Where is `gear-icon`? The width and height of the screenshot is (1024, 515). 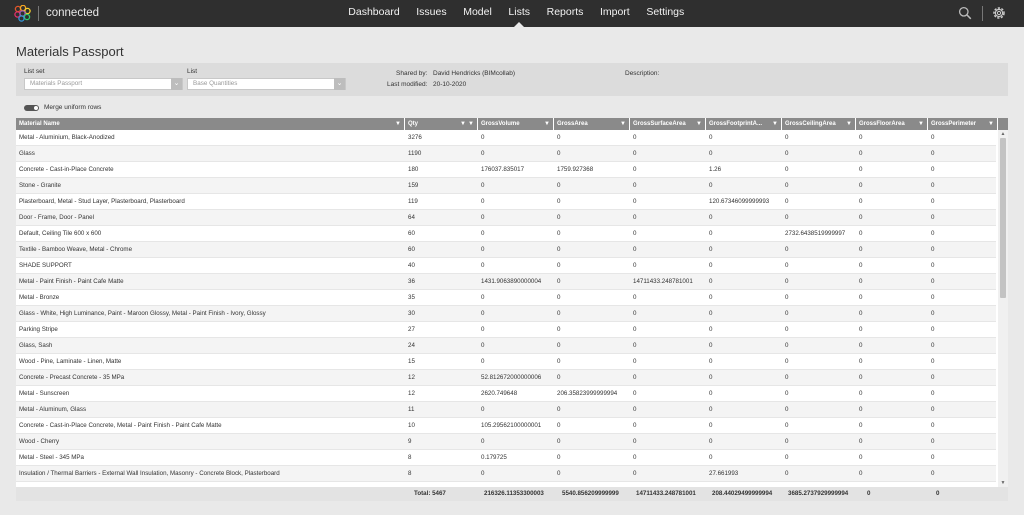
gear-icon is located at coordinates (999, 13).